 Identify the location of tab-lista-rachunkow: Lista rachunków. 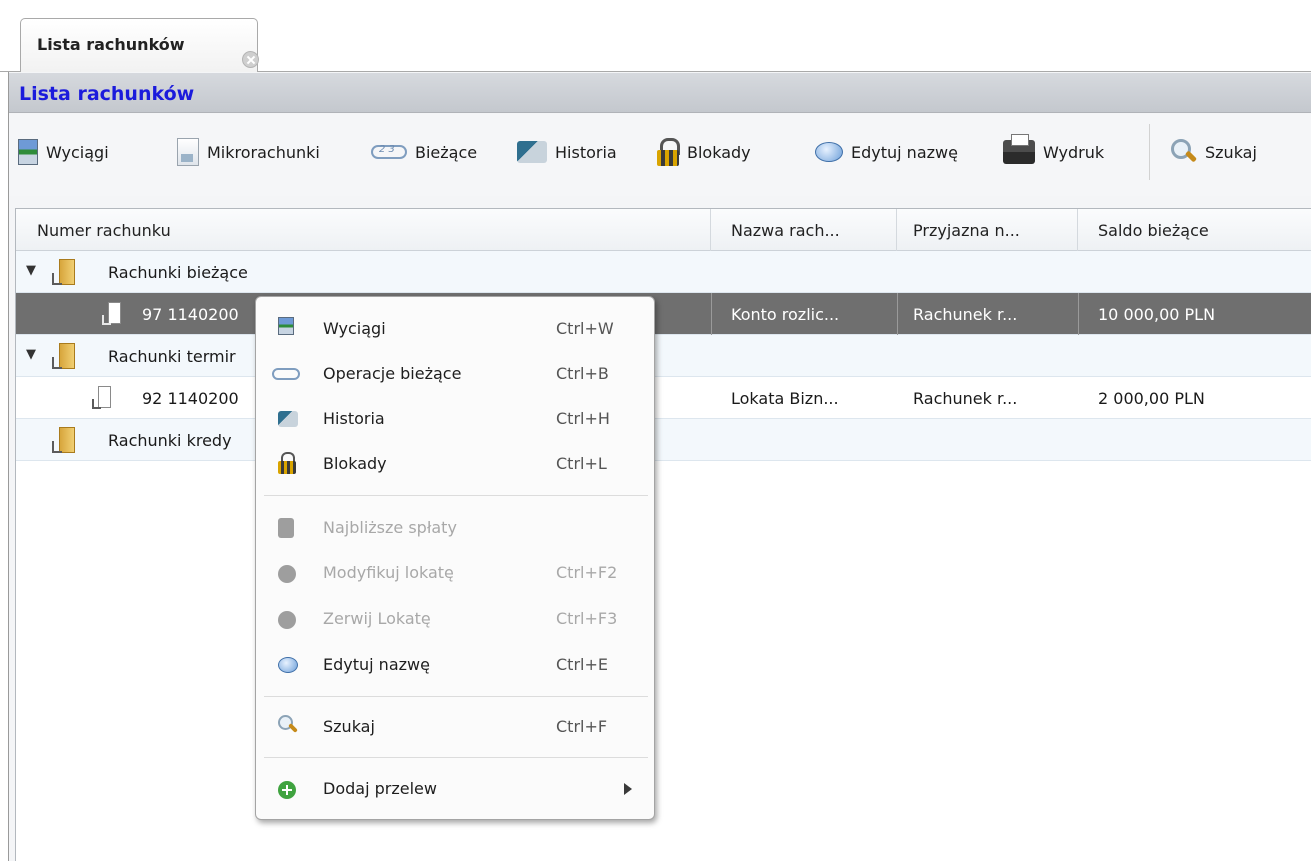
(139, 45).